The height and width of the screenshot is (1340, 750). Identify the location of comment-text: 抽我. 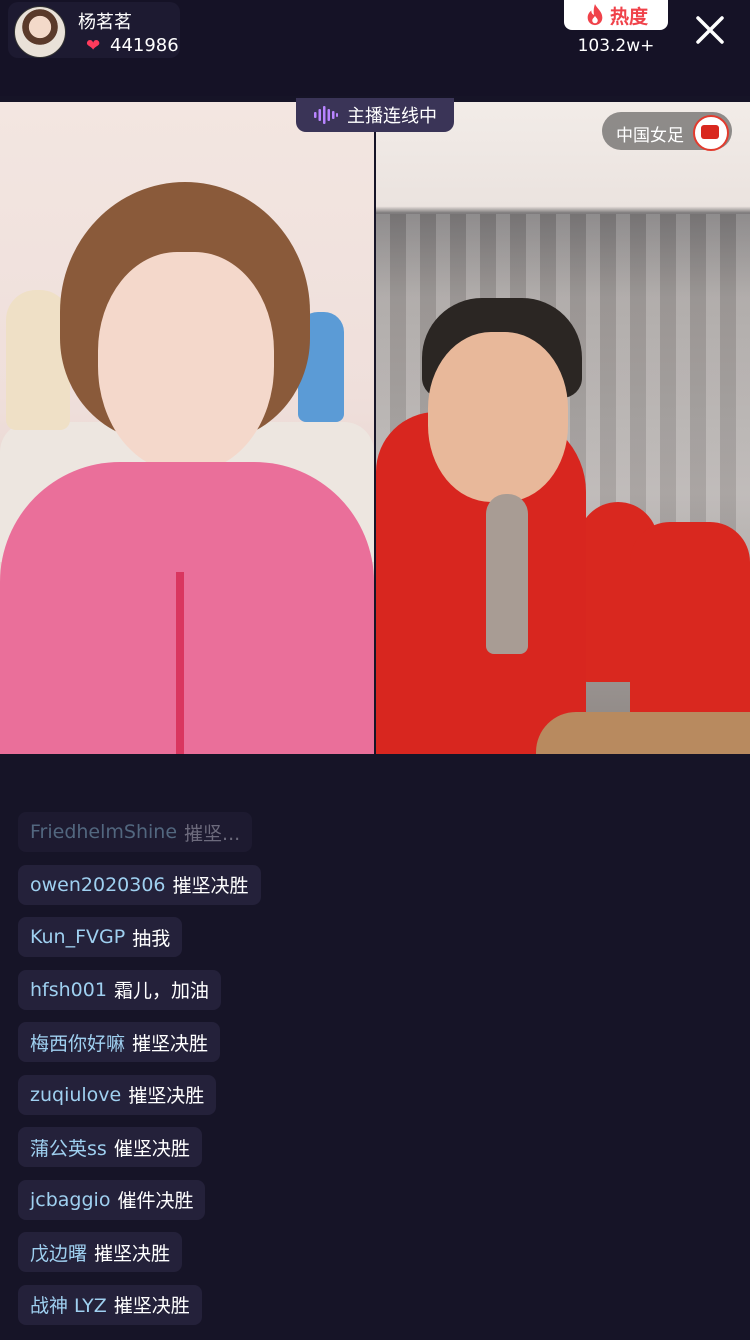
(151, 938).